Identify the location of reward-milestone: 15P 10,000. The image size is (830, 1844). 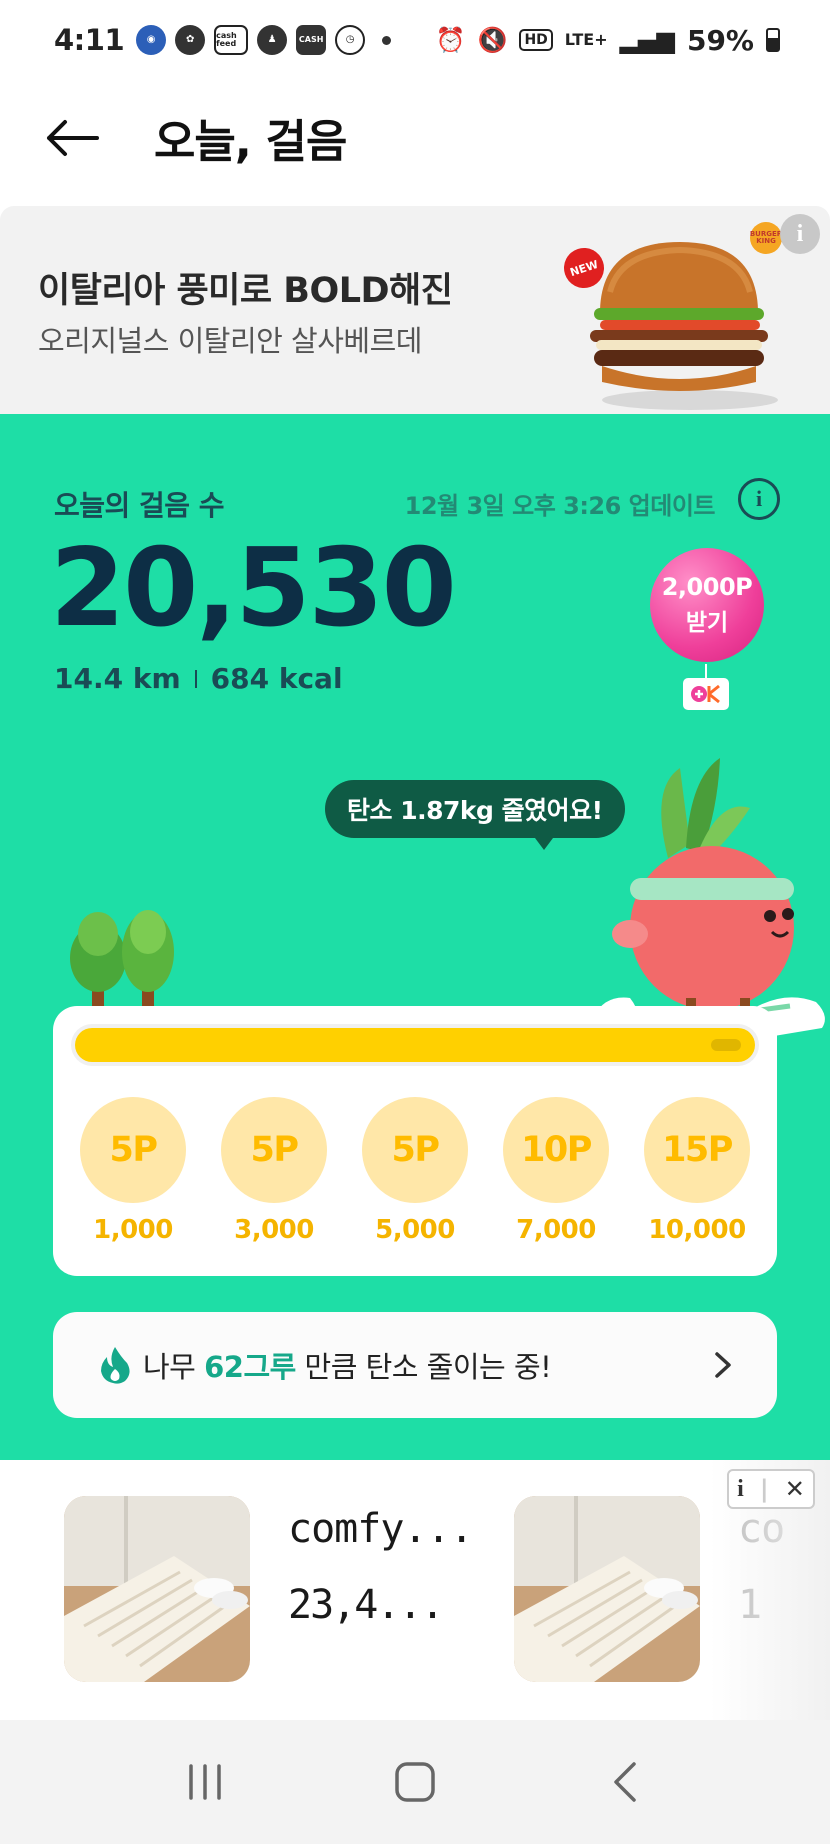
(697, 1171).